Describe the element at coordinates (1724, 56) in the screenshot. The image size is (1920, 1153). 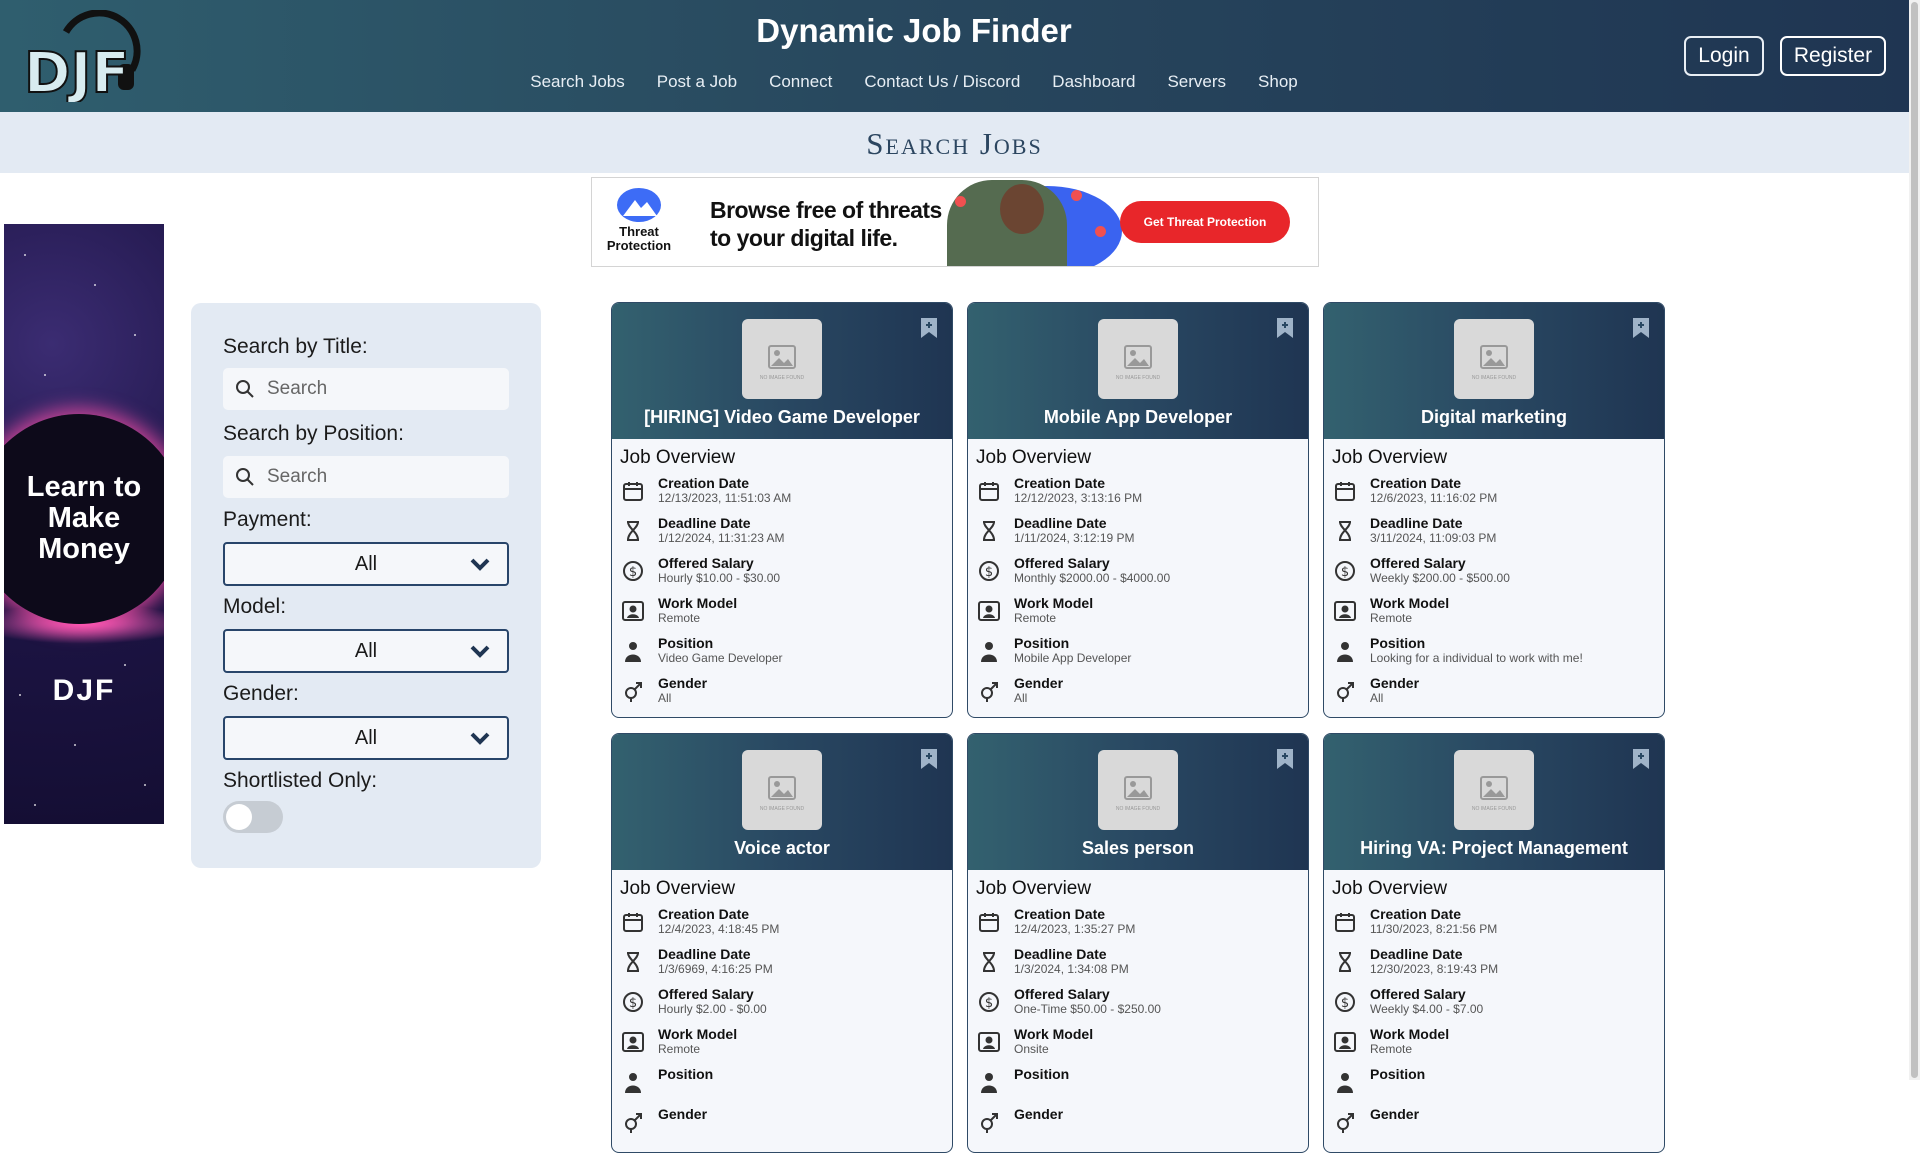
I see `login-button: Login` at that location.